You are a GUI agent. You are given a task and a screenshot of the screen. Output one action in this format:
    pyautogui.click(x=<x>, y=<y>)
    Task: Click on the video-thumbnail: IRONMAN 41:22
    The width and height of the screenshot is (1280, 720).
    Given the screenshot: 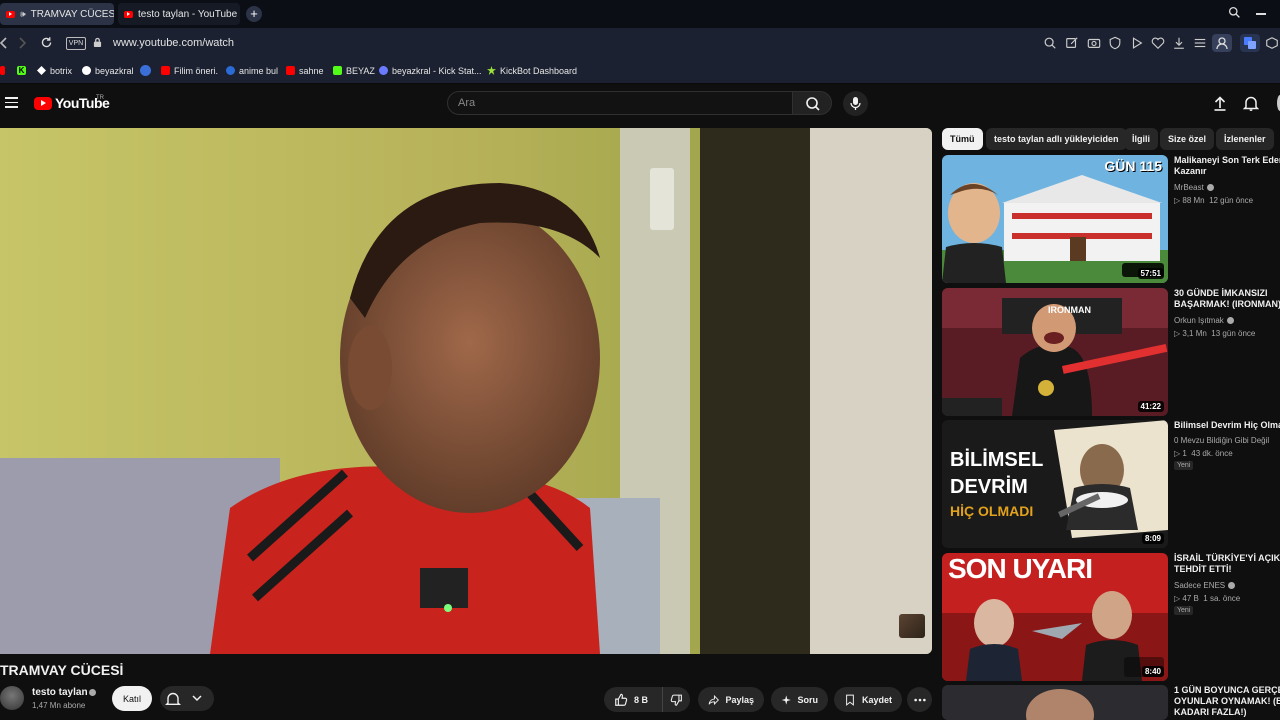 What is the action you would take?
    pyautogui.click(x=1055, y=352)
    